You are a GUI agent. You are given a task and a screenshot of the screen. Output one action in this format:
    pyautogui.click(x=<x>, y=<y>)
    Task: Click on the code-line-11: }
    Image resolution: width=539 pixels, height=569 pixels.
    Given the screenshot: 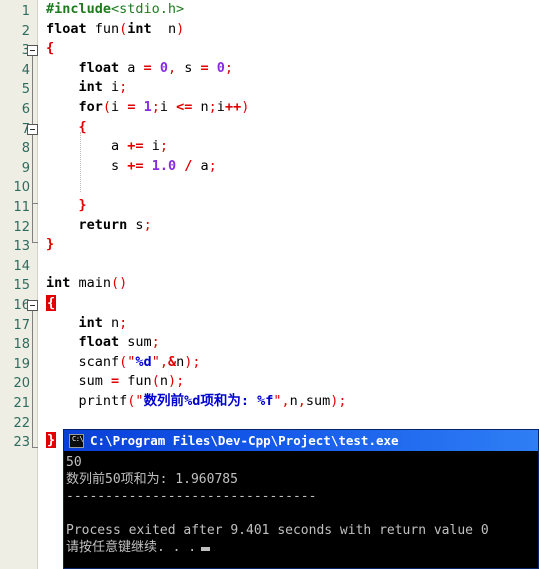 What is the action you would take?
    pyautogui.click(x=292, y=206)
    